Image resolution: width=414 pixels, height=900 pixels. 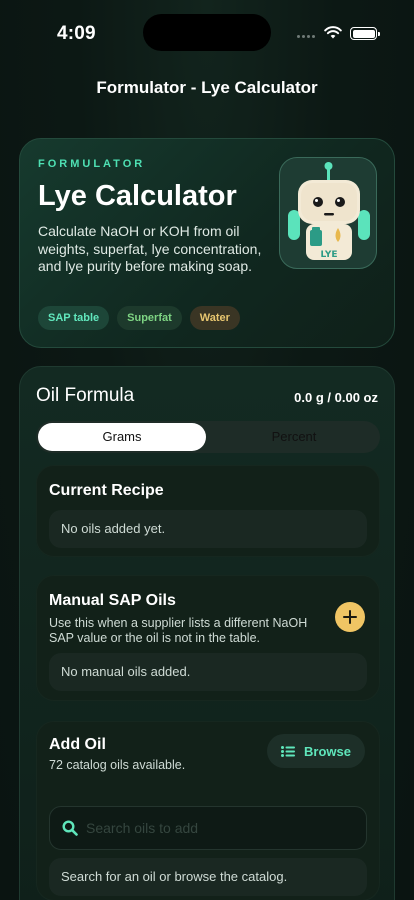 What do you see at coordinates (327, 751) in the screenshot?
I see `browse-label: Browse` at bounding box center [327, 751].